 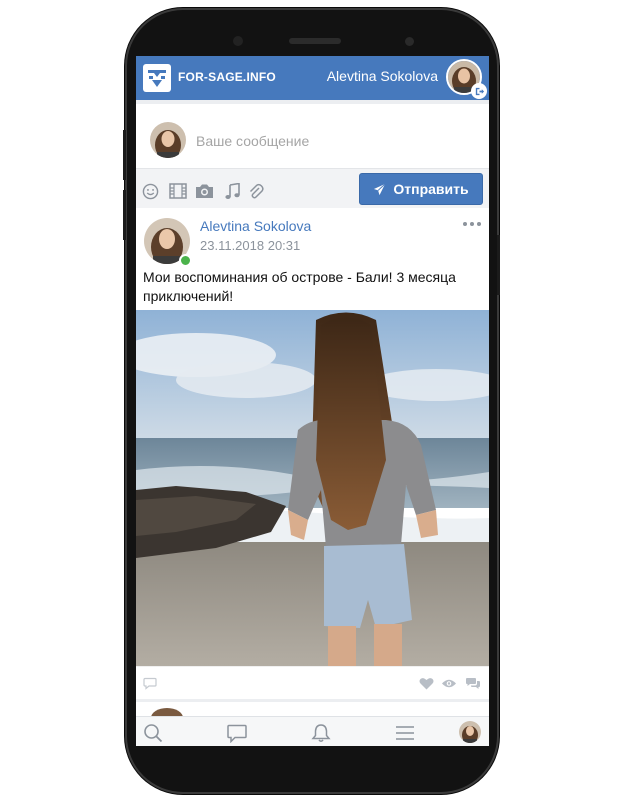 I want to click on next-post-preview, so click(x=312, y=715).